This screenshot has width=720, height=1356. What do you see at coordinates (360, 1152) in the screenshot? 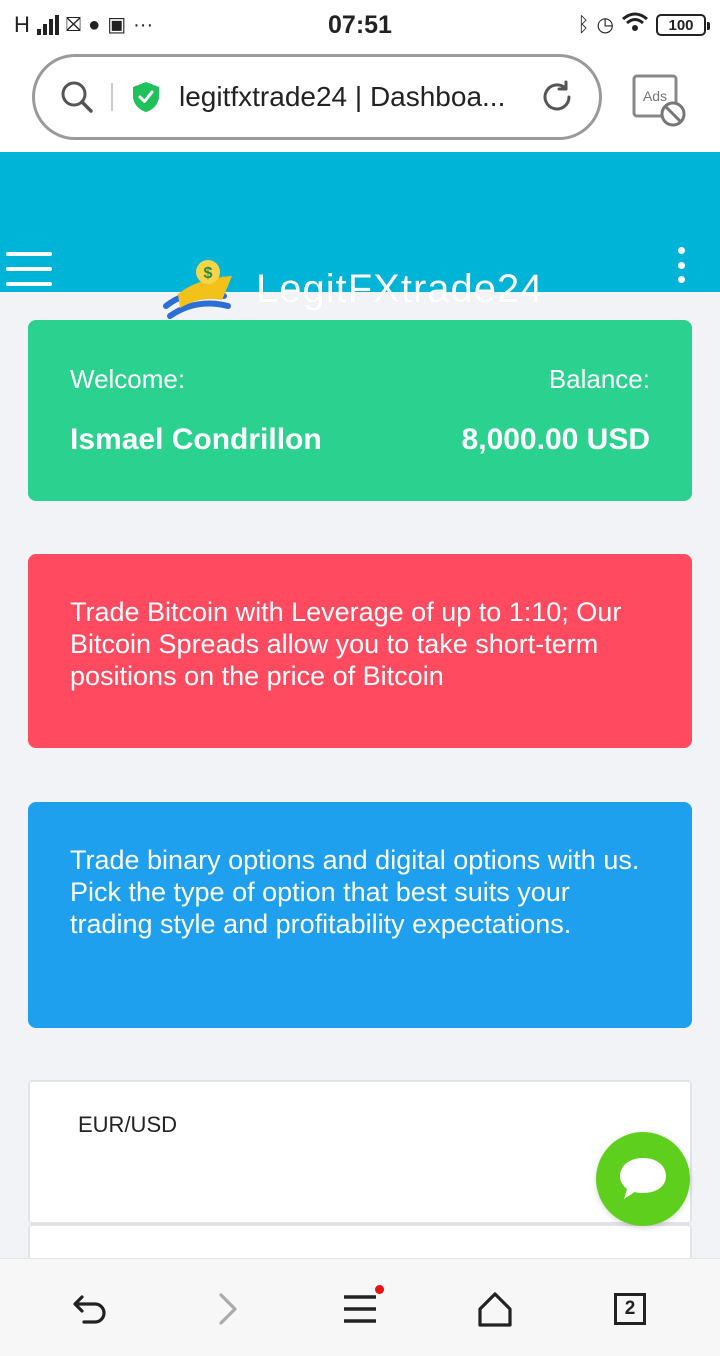
I see `ticker-widget: EUR/USD` at bounding box center [360, 1152].